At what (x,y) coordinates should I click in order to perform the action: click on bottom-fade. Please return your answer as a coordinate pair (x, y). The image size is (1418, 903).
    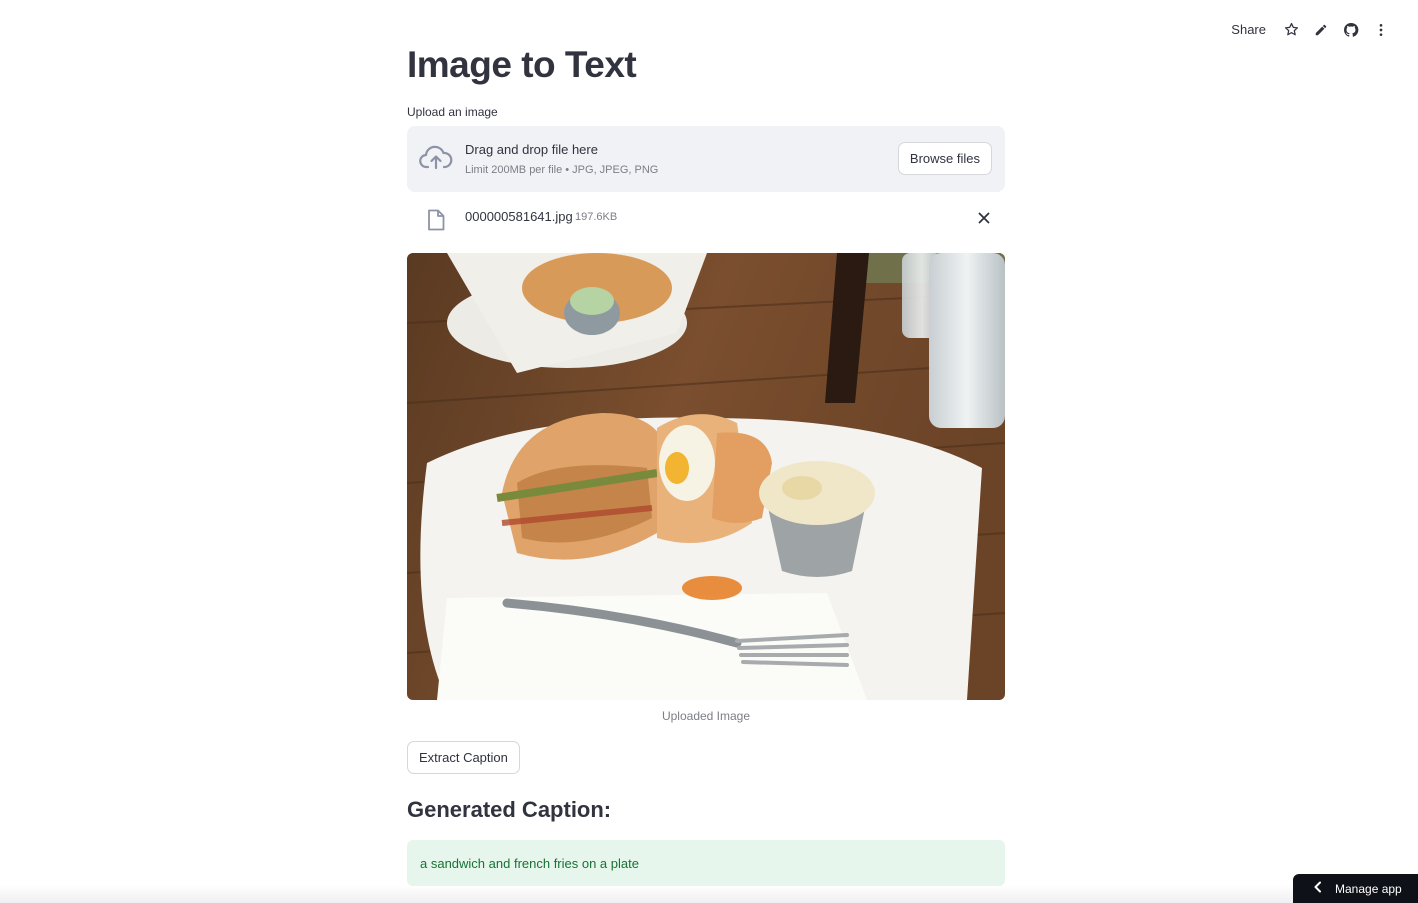
    Looking at the image, I should click on (709, 894).